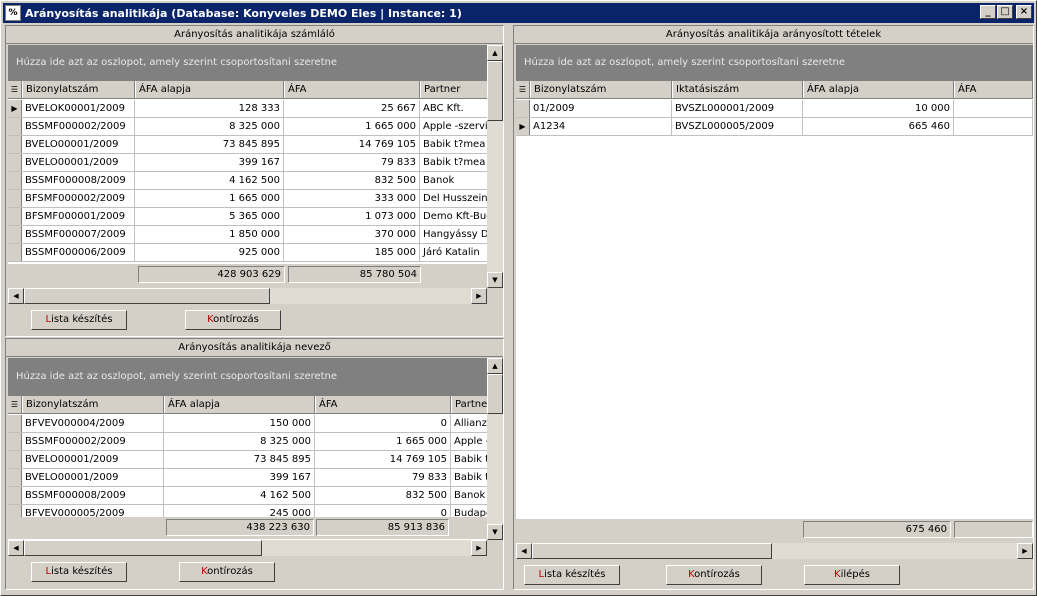 Image resolution: width=1037 pixels, height=596 pixels. I want to click on table-cell: 1 073 000, so click(352, 216).